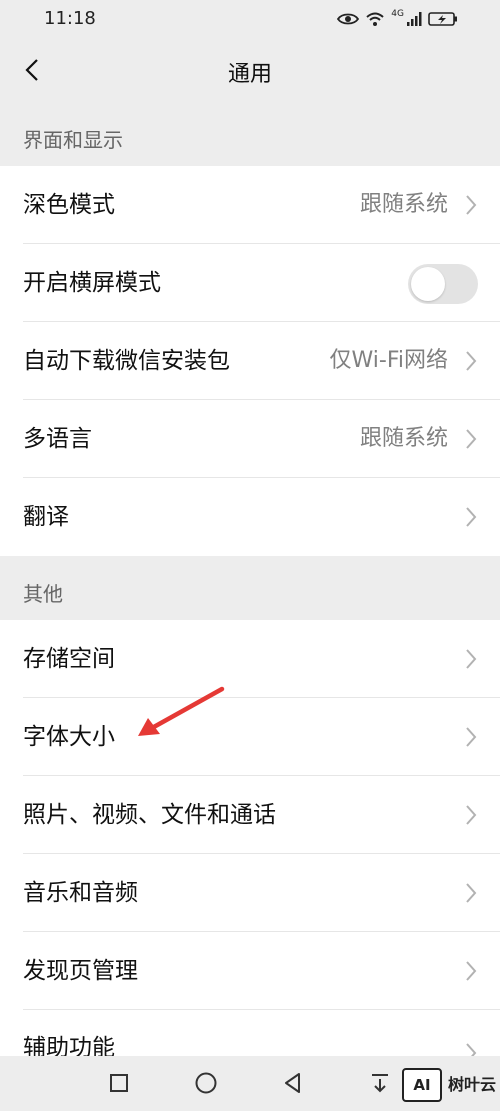 Image resolution: width=500 pixels, height=1111 pixels. I want to click on circle-icon, so click(206, 1083).